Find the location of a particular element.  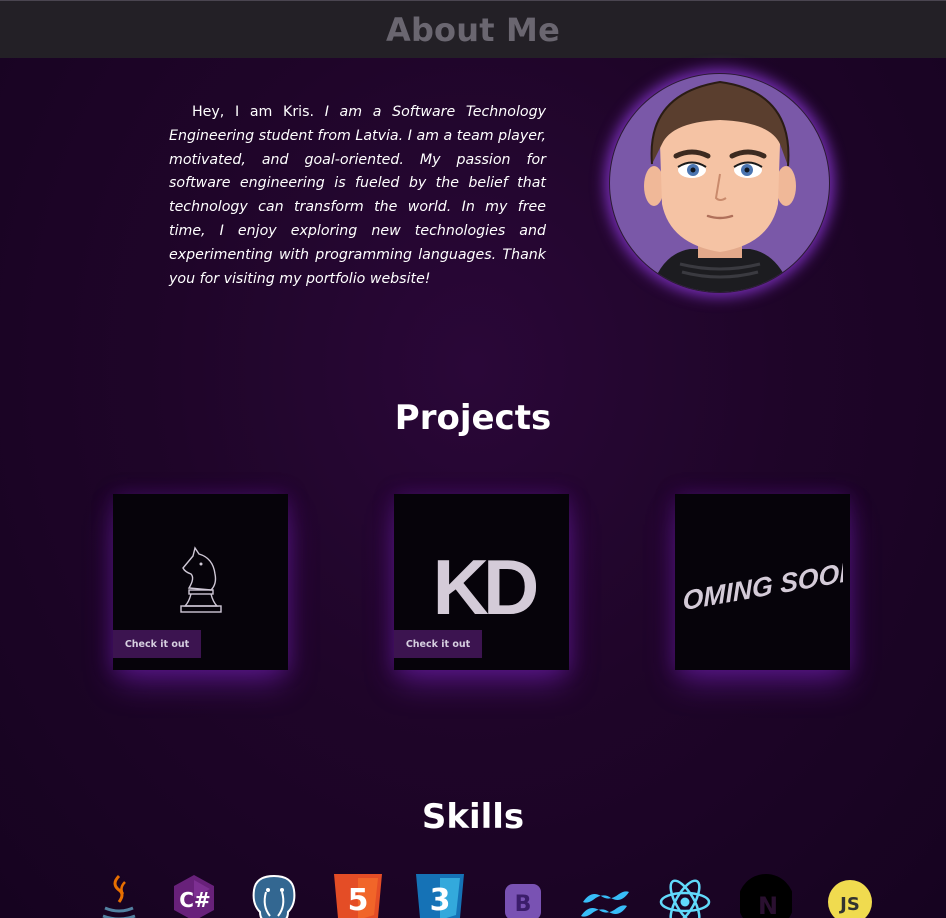

avatar-illustration is located at coordinates (720, 186).